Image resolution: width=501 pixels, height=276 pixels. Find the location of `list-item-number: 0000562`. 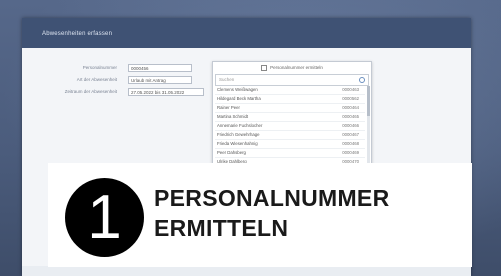

list-item-number: 0000562 is located at coordinates (350, 98).